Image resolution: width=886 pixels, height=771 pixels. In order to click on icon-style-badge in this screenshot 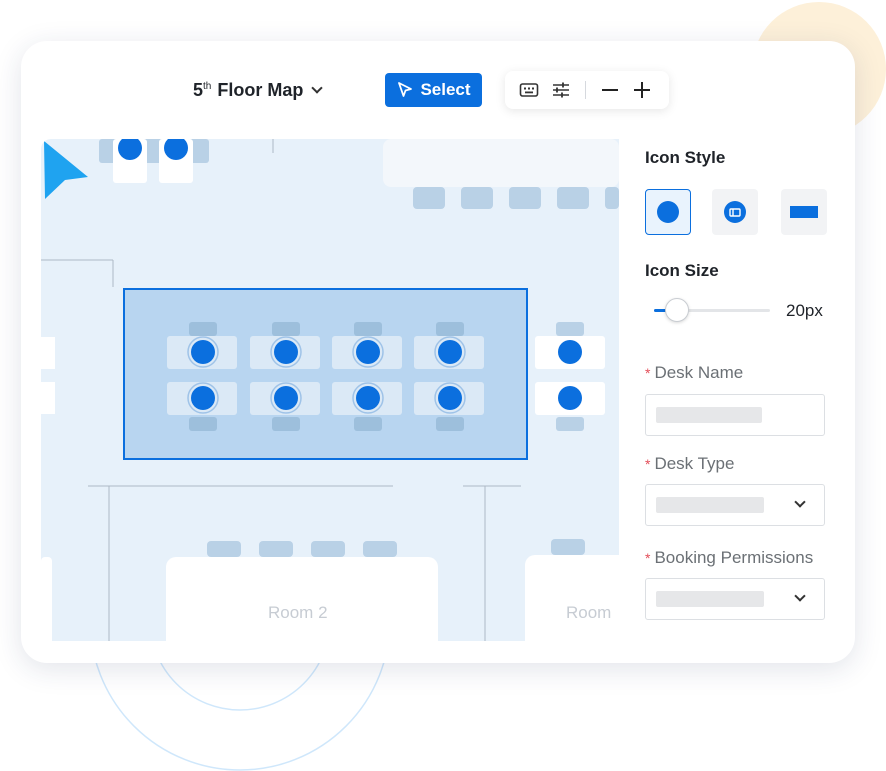, I will do `click(735, 212)`.